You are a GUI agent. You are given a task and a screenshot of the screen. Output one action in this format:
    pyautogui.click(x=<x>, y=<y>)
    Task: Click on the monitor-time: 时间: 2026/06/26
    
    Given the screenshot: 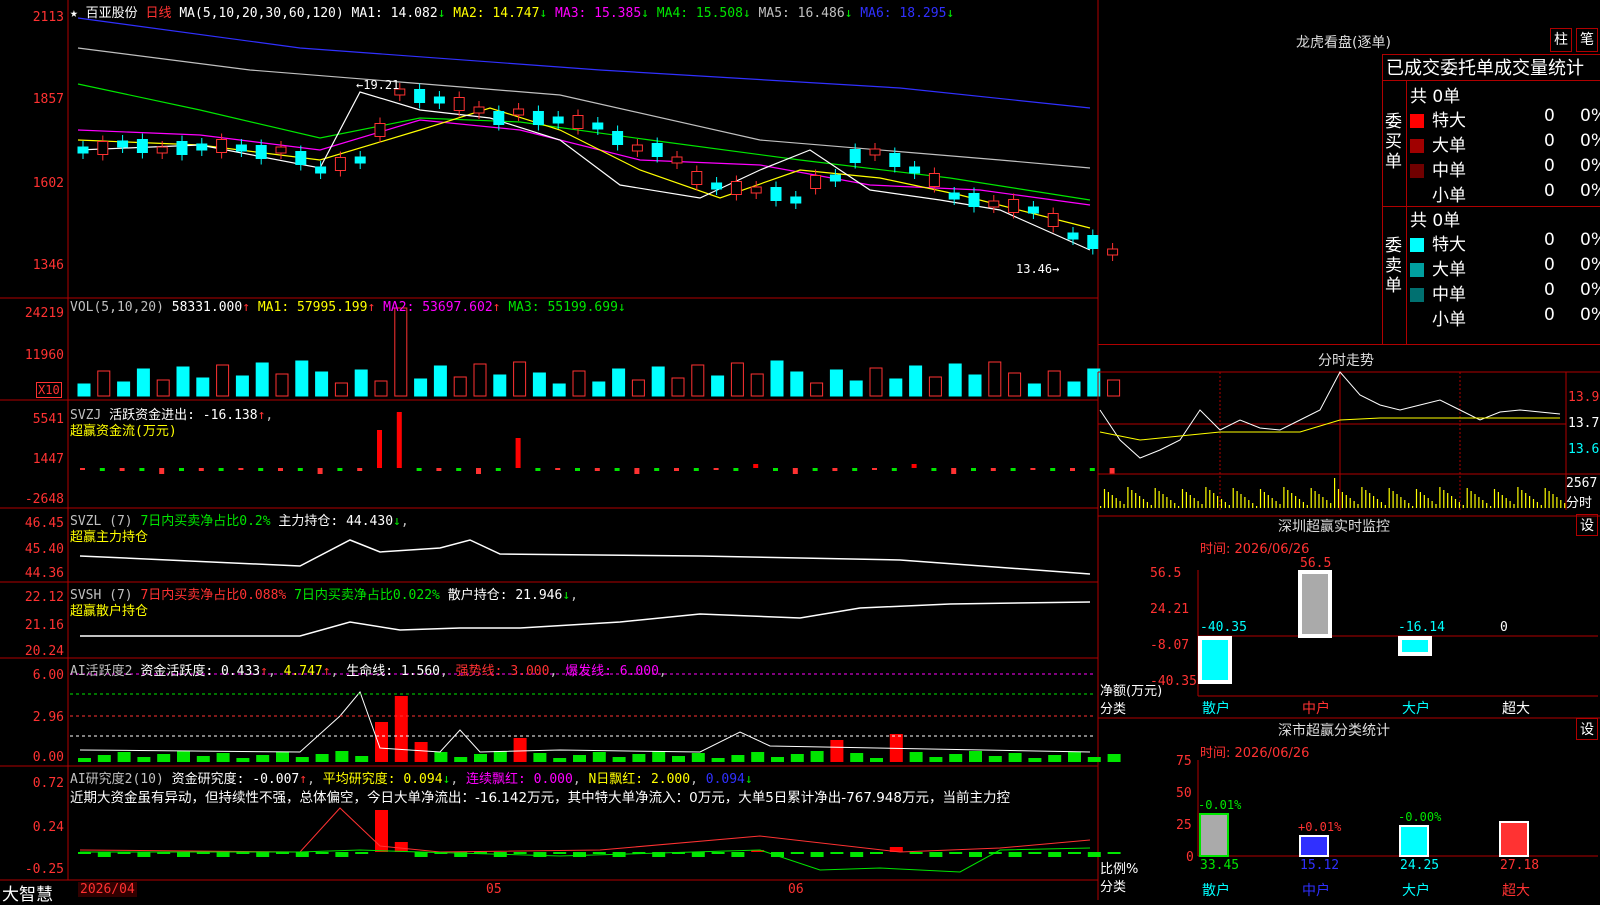 What is the action you would take?
    pyautogui.click(x=1255, y=549)
    